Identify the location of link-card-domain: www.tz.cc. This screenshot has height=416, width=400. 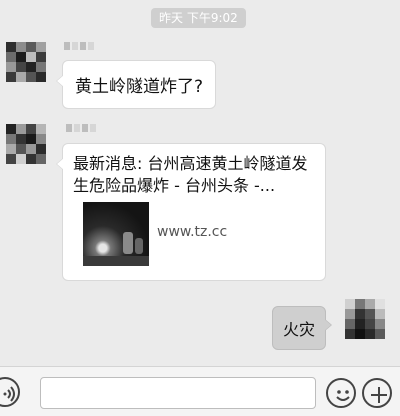
(192, 232).